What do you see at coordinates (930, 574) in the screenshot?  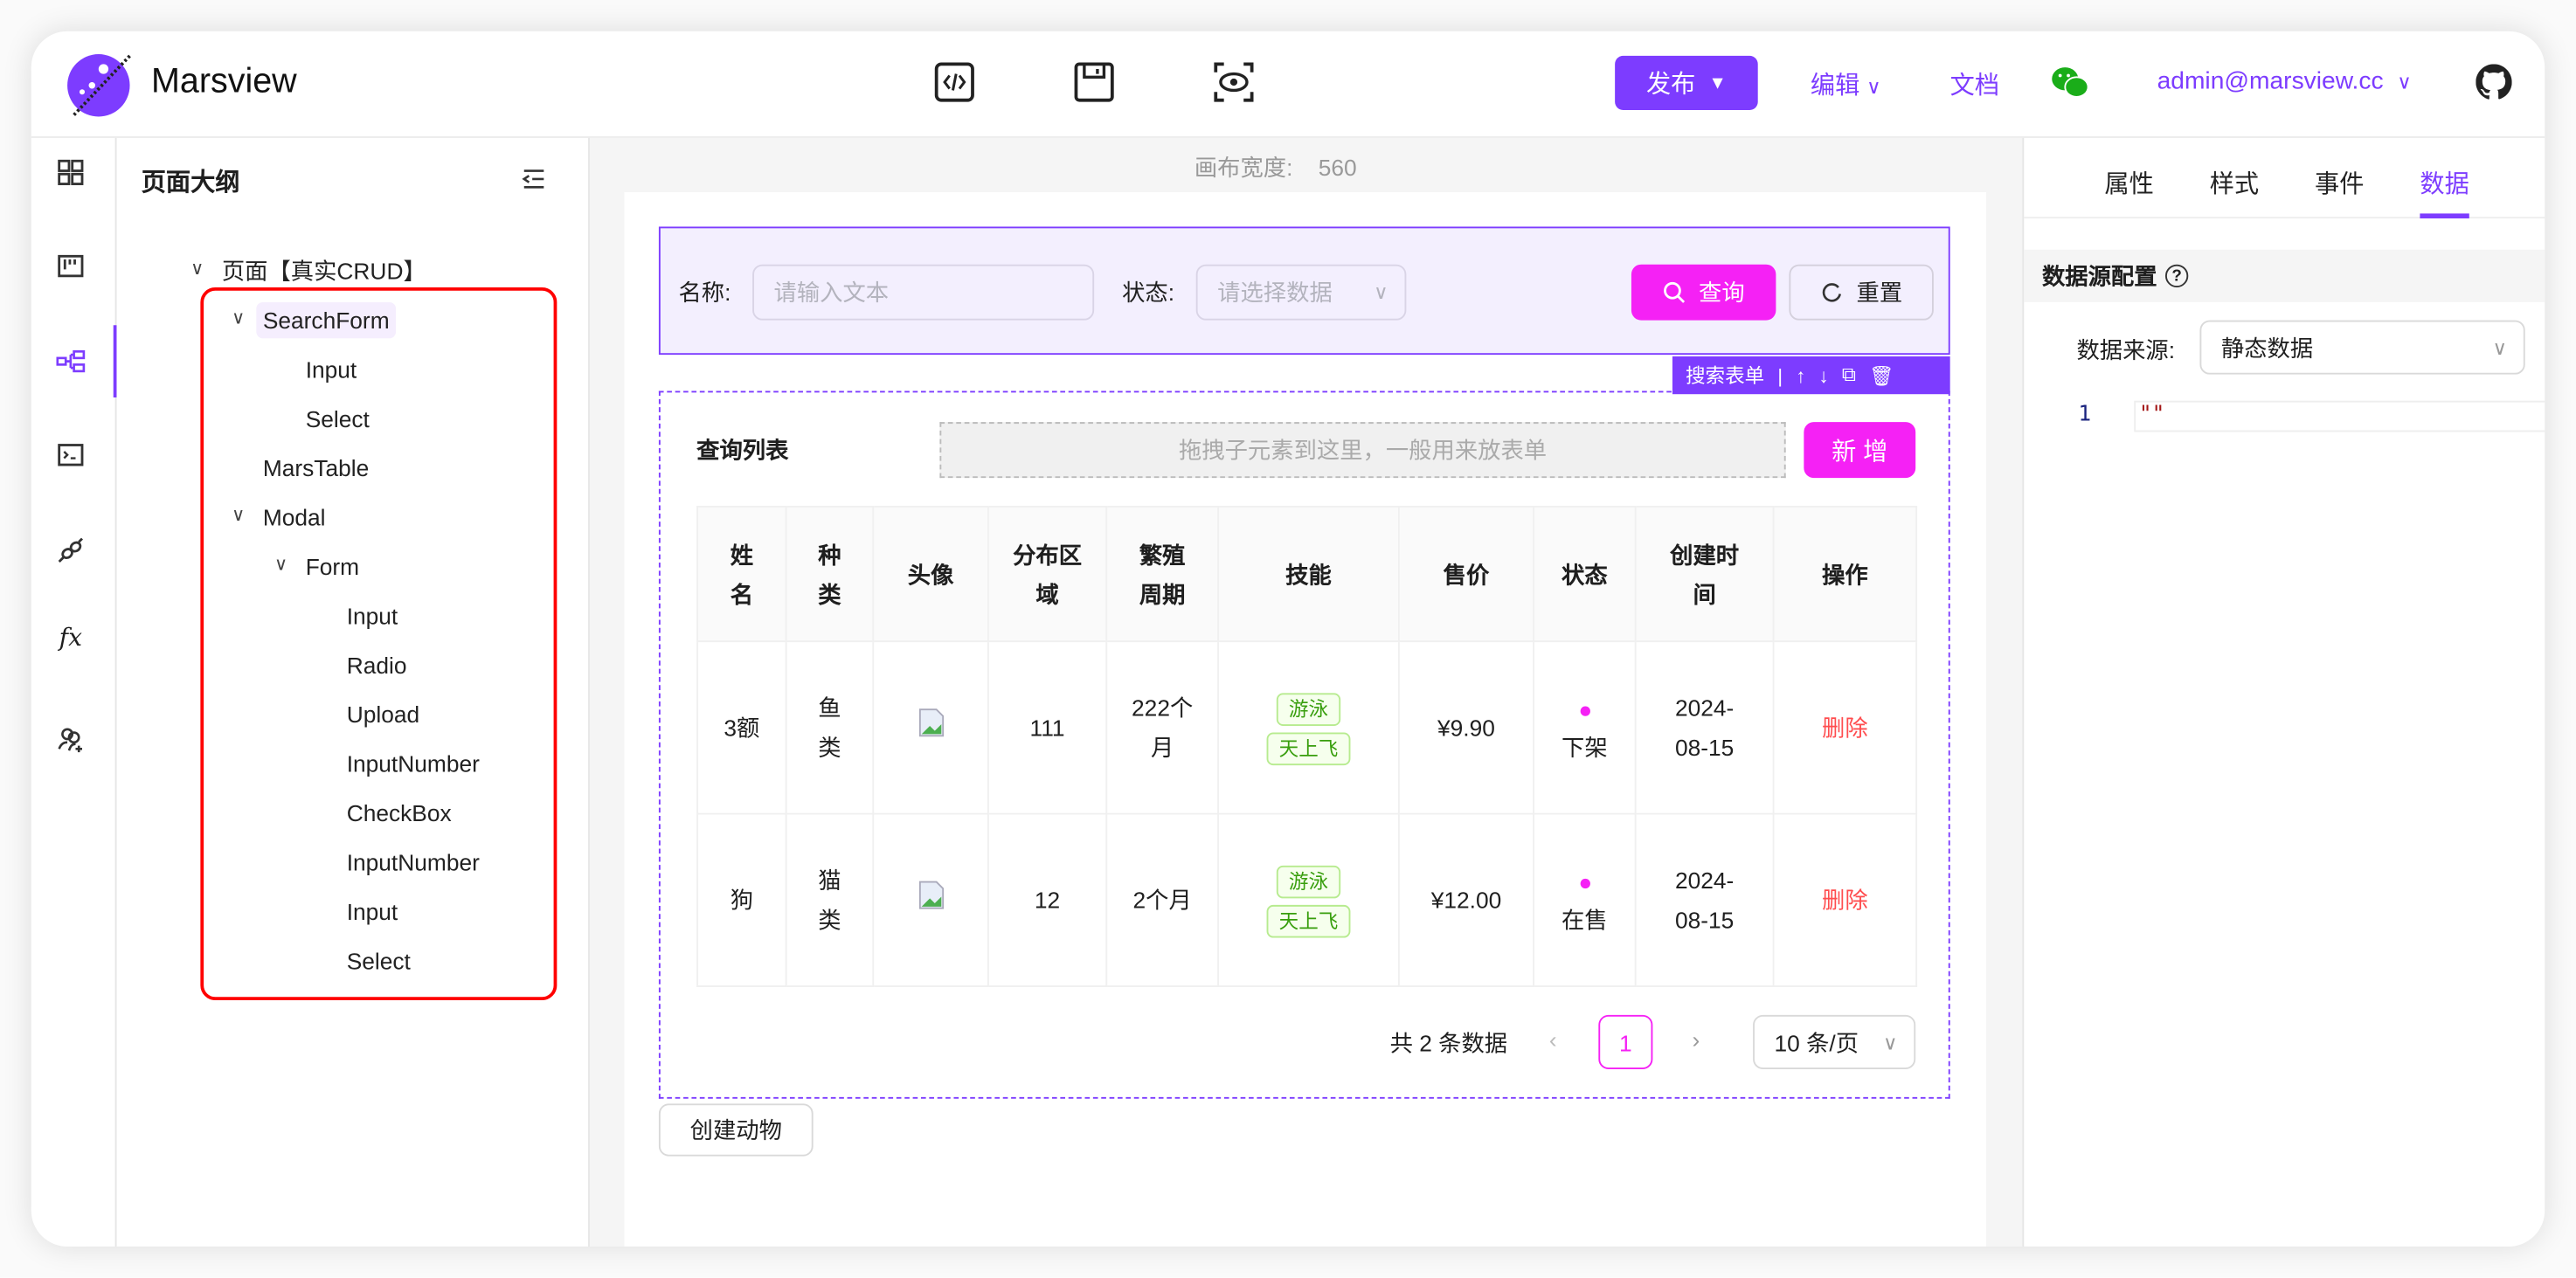 I see `column-header: 头像` at bounding box center [930, 574].